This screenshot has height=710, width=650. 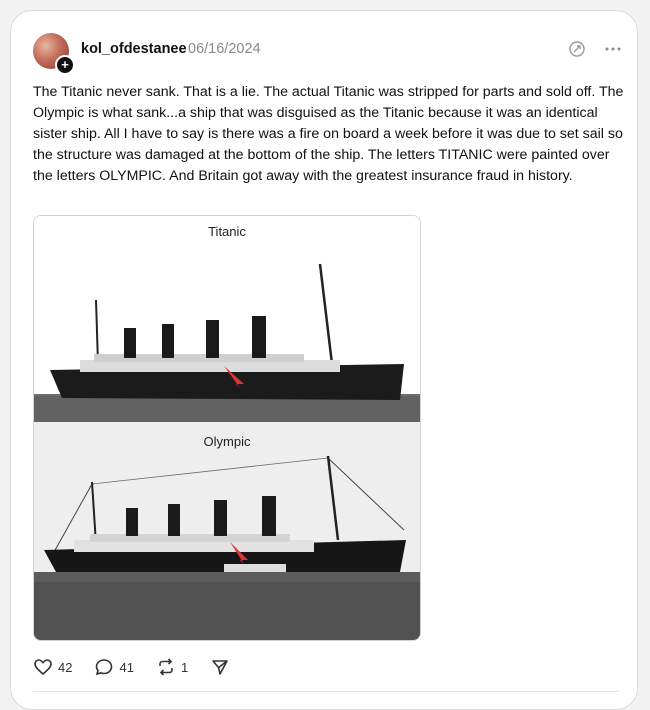 I want to click on reply-button: 41, so click(x=114, y=667).